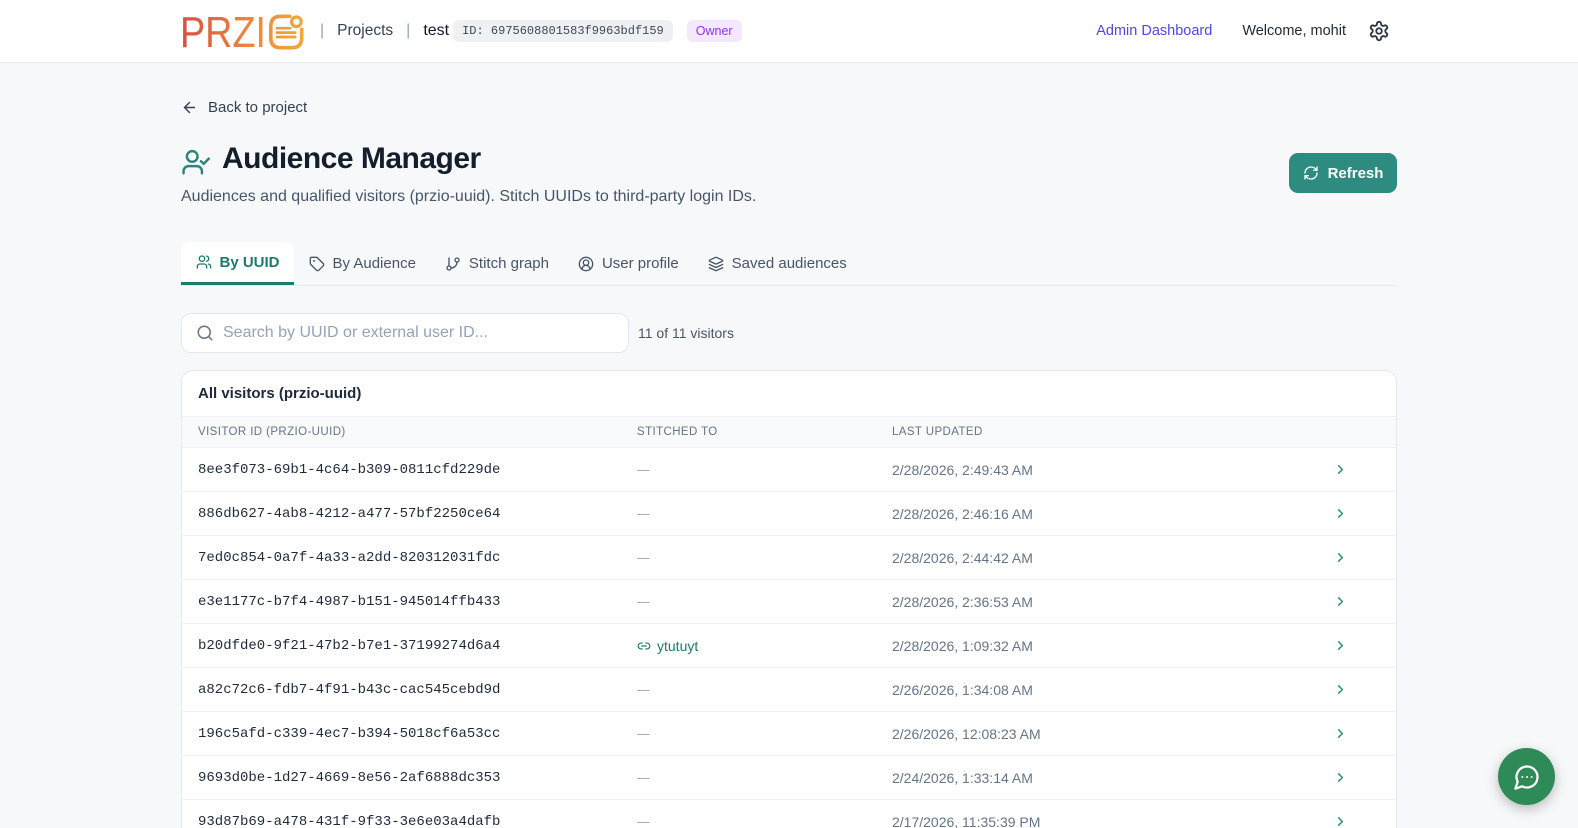  I want to click on svg-text: PRZI, so click(223, 31).